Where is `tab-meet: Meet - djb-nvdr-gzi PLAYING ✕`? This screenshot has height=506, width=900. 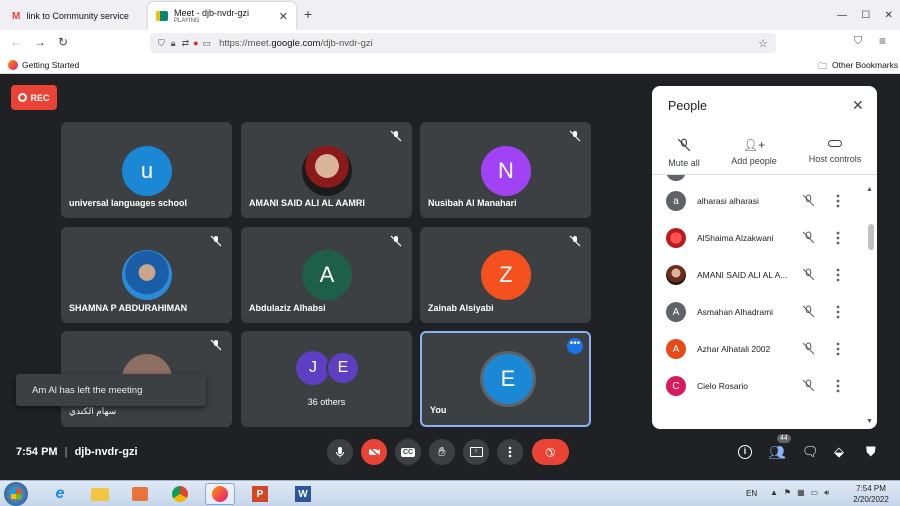 tab-meet: Meet - djb-nvdr-gzi PLAYING ✕ is located at coordinates (222, 16).